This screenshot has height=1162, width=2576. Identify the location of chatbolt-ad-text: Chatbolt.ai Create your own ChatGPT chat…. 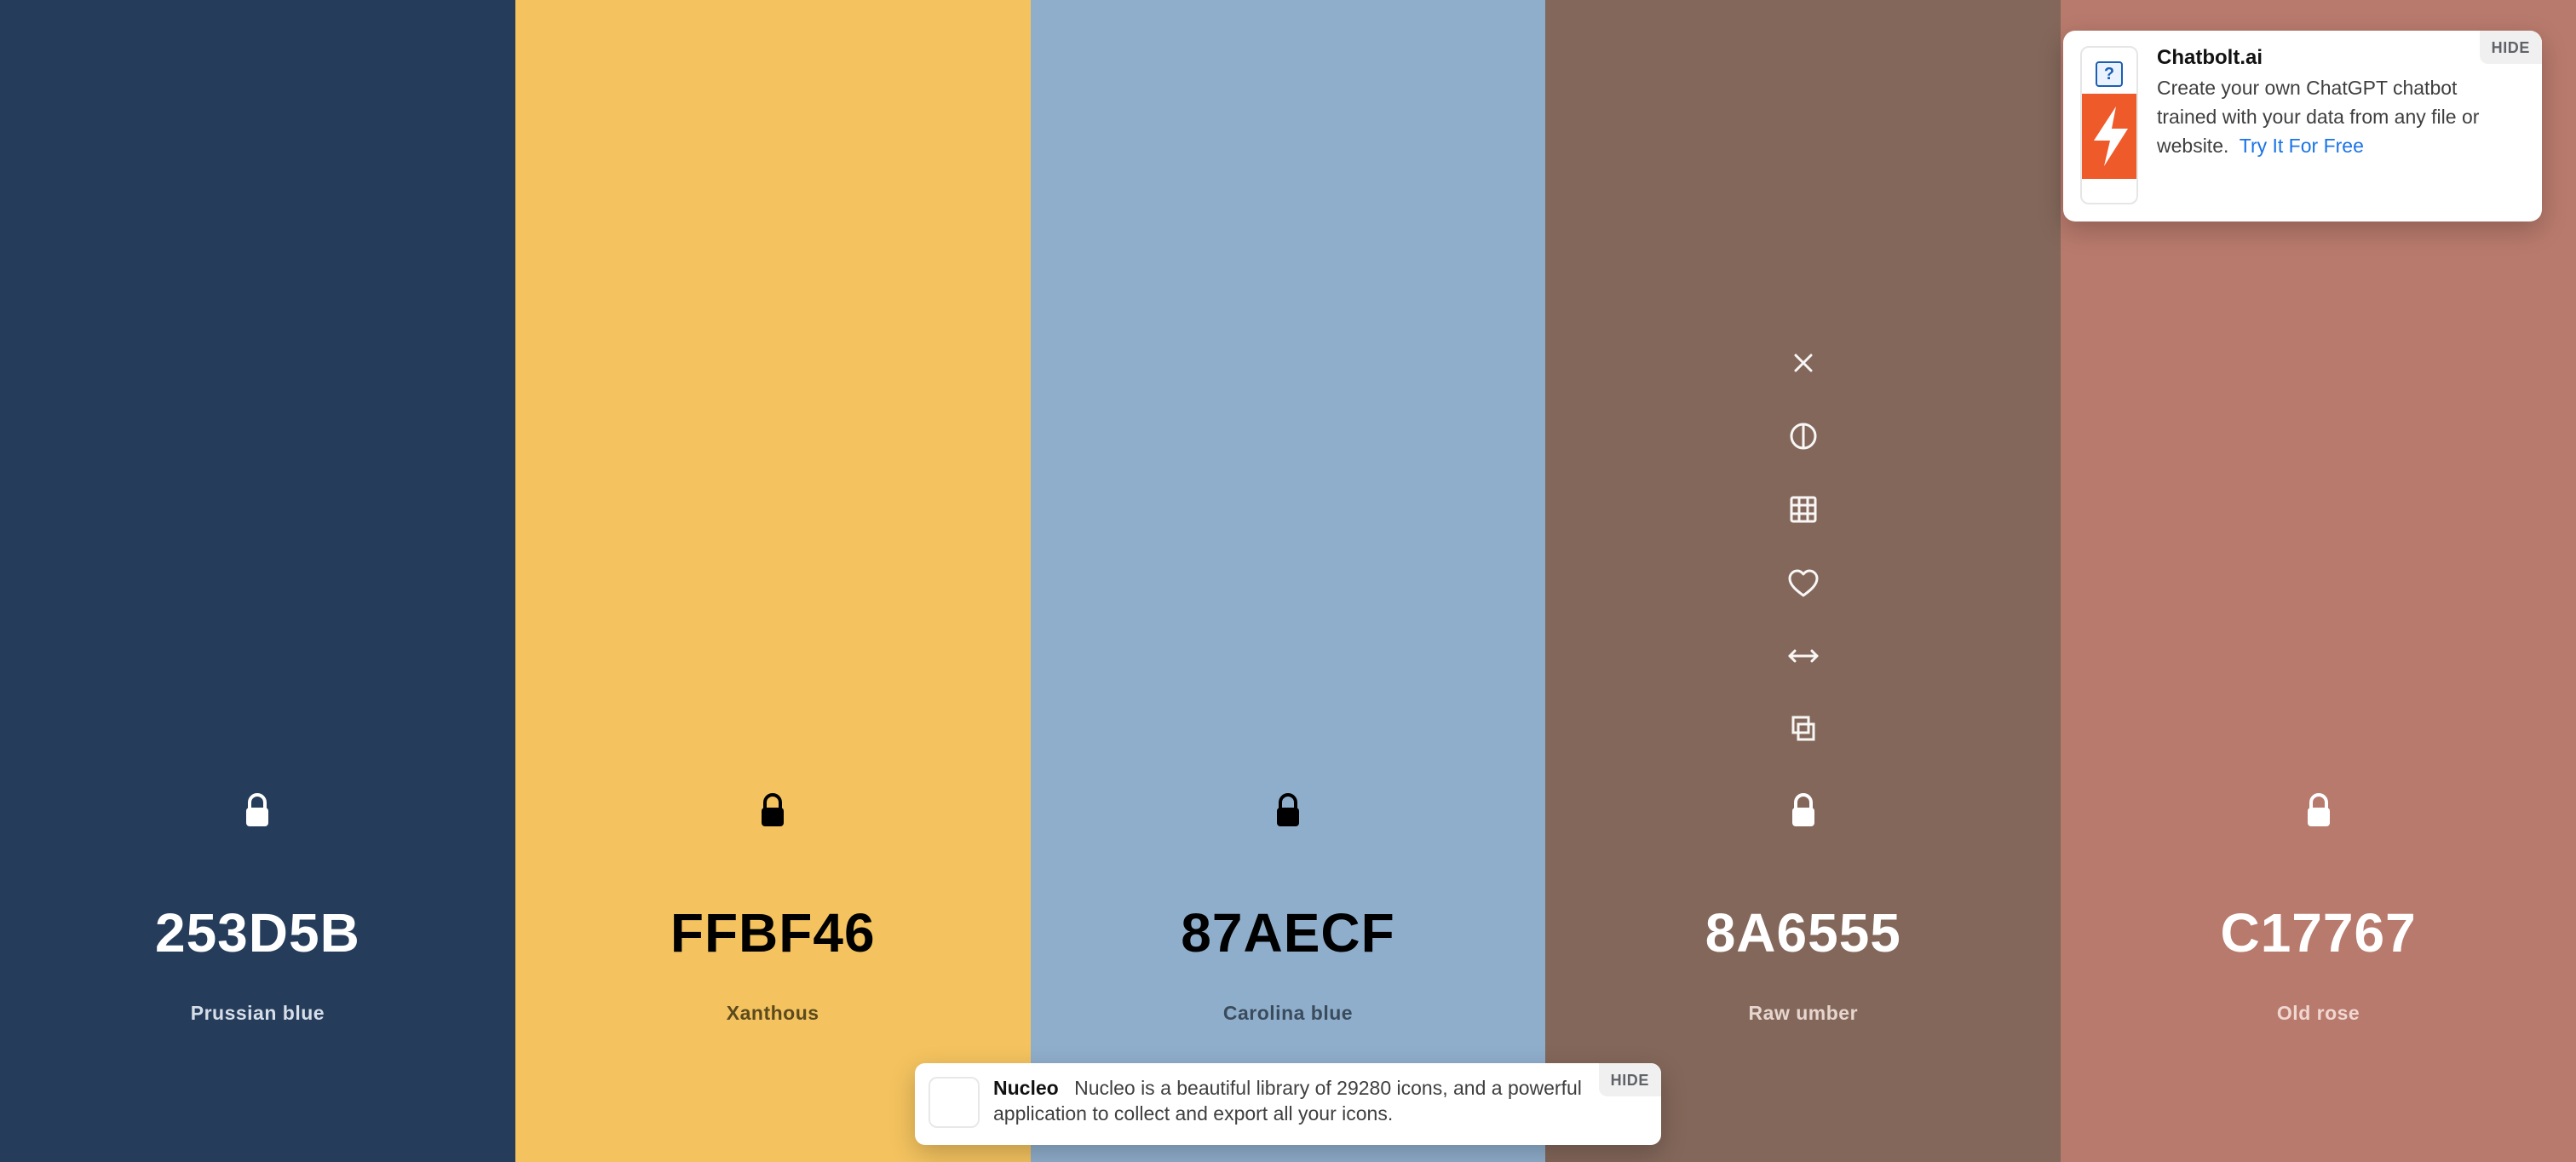
(2339, 103).